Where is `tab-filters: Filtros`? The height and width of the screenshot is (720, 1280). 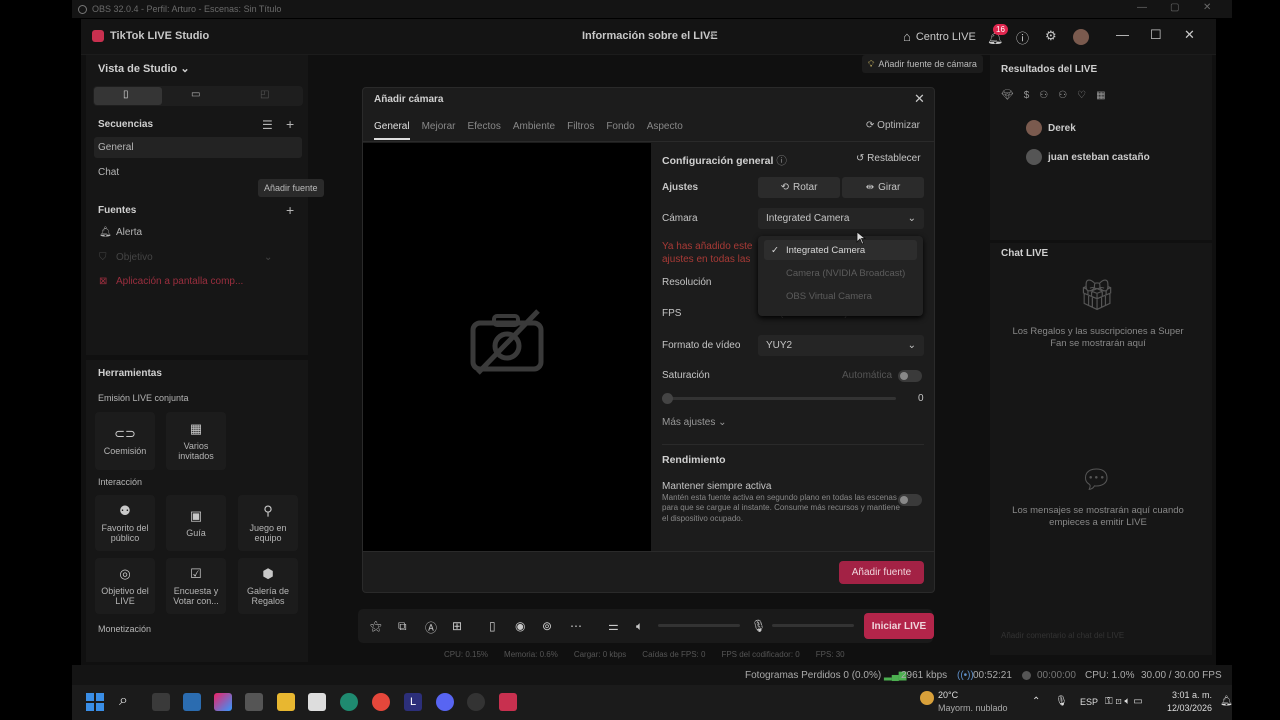 tab-filters: Filtros is located at coordinates (580, 130).